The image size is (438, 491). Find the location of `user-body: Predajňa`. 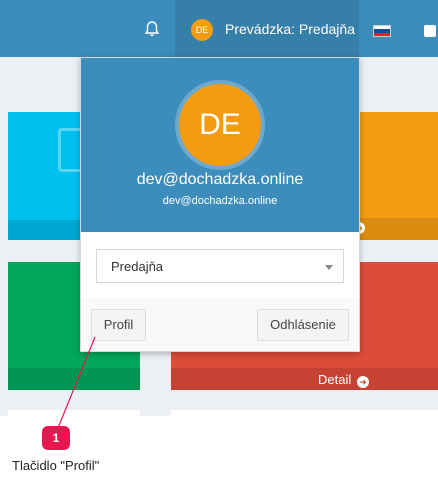

user-body: Predajňa is located at coordinates (220, 265).